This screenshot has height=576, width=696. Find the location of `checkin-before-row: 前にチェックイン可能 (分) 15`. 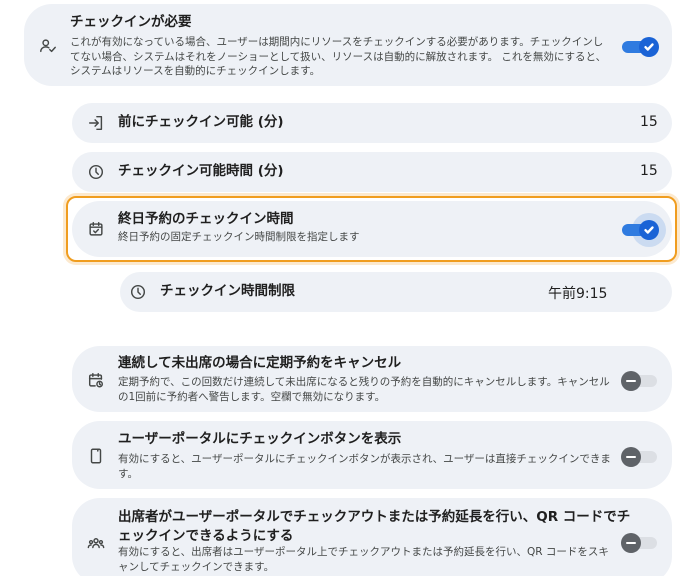

checkin-before-row: 前にチェックイン可能 (分) 15 is located at coordinates (372, 123).